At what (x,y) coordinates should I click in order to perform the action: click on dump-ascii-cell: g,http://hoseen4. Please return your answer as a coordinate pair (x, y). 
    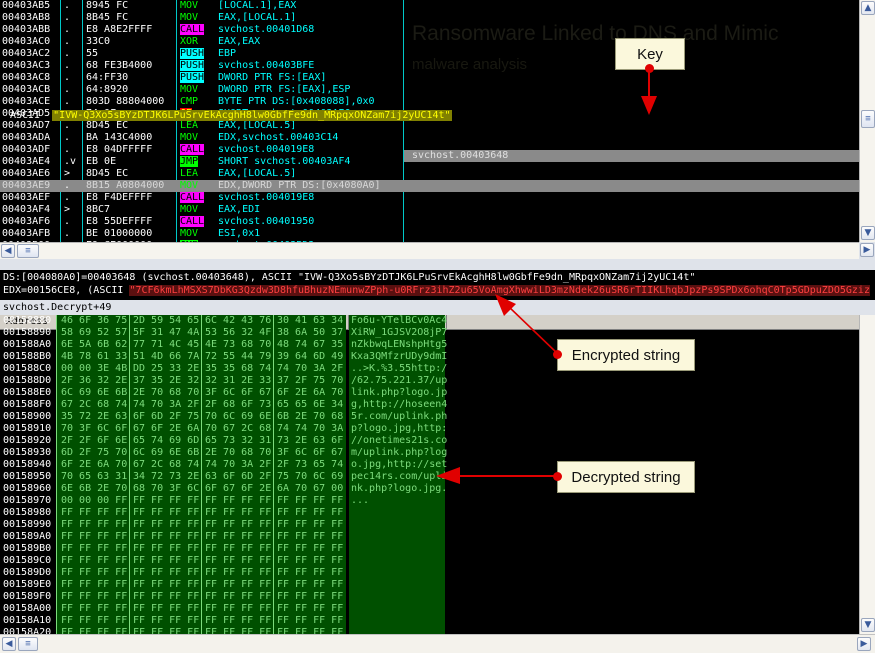
    Looking at the image, I should click on (398, 405).